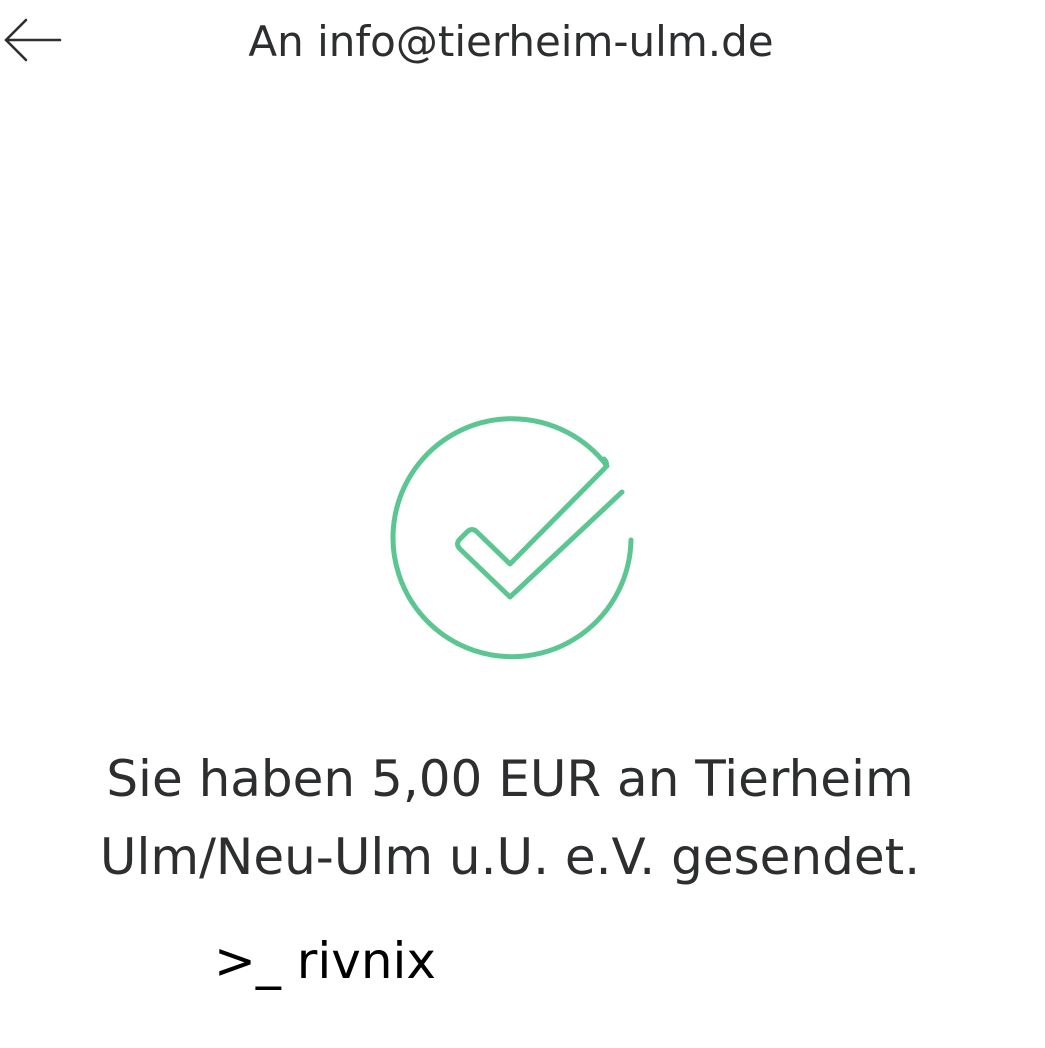  I want to click on success-icon-container, so click(511, 541).